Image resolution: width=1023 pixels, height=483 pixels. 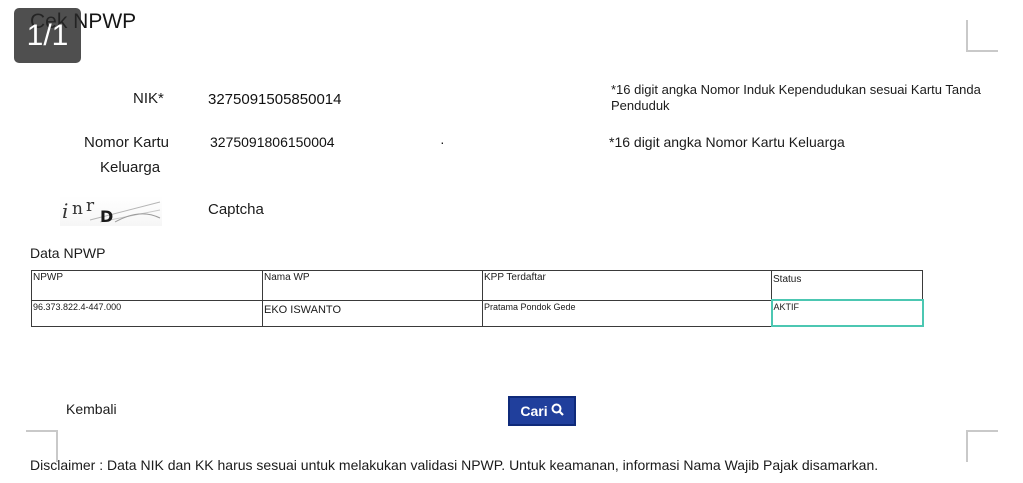 What do you see at coordinates (982, 36) in the screenshot?
I see `corner-guide-top-right` at bounding box center [982, 36].